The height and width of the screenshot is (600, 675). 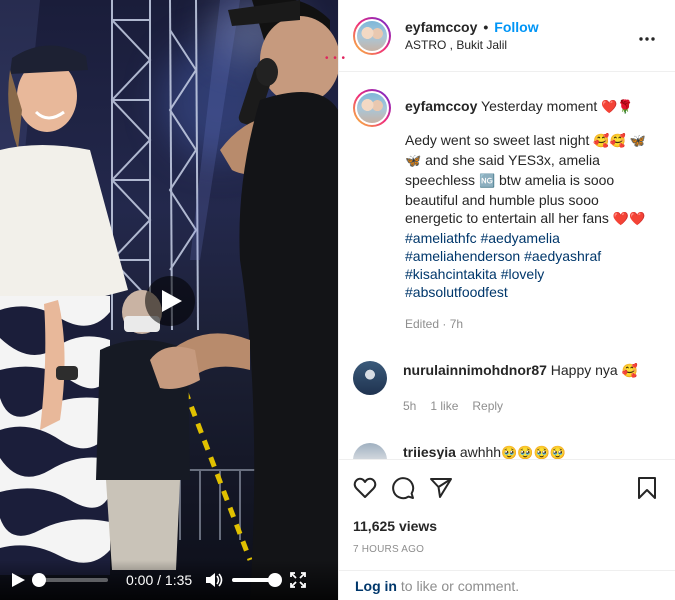 I want to click on hashtag-link: #ameliathfc, so click(x=441, y=238).